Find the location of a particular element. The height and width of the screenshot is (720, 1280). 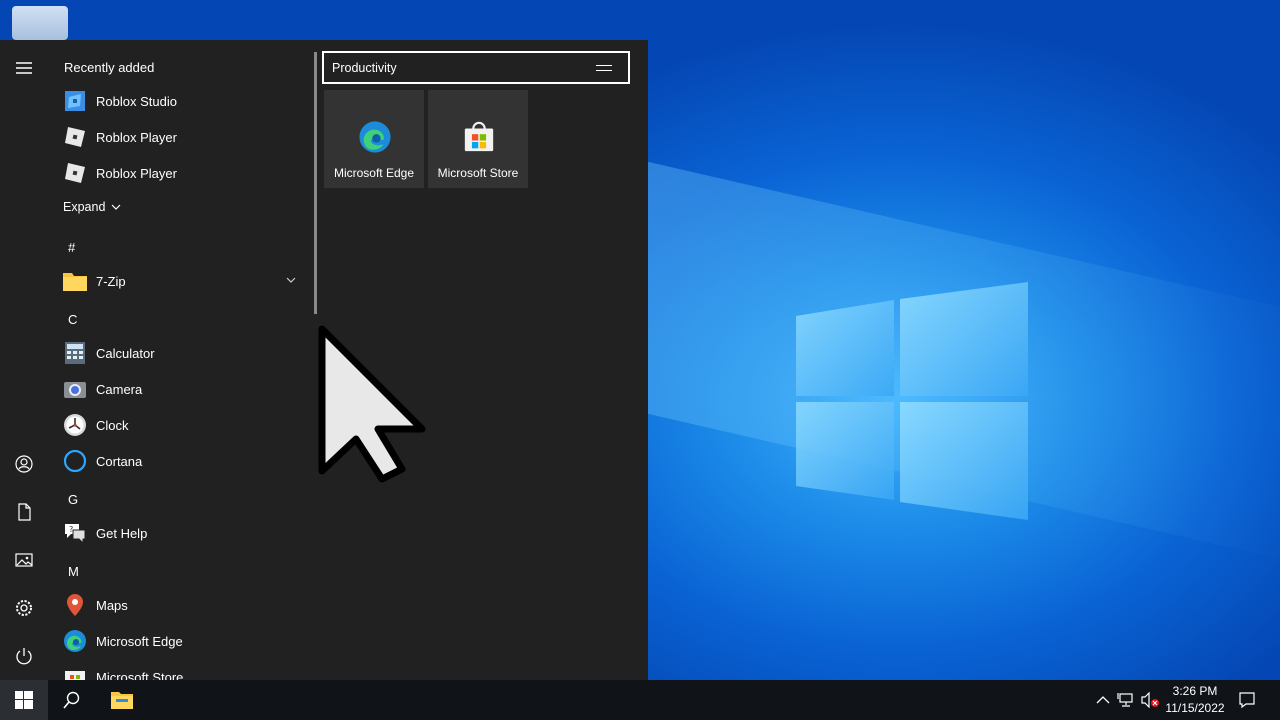

letter-header-m: M is located at coordinates (73, 571).